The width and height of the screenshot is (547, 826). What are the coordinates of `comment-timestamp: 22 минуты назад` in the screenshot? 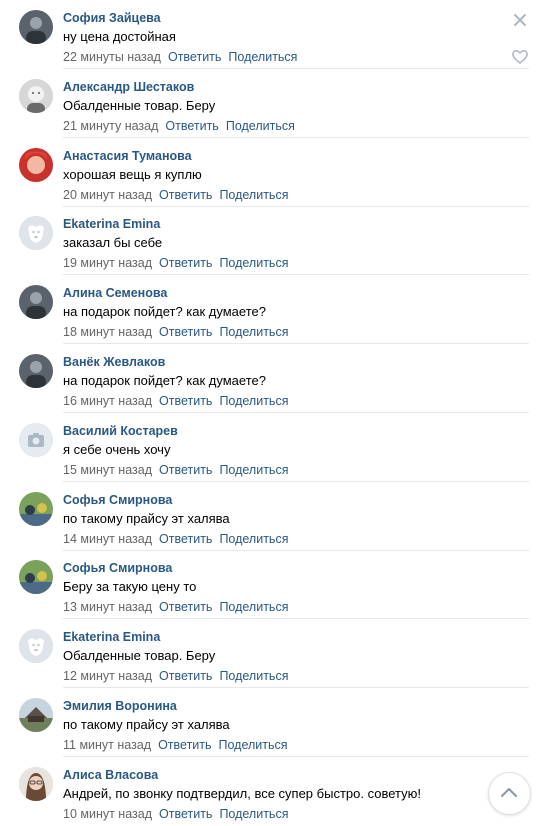 It's located at (112, 57).